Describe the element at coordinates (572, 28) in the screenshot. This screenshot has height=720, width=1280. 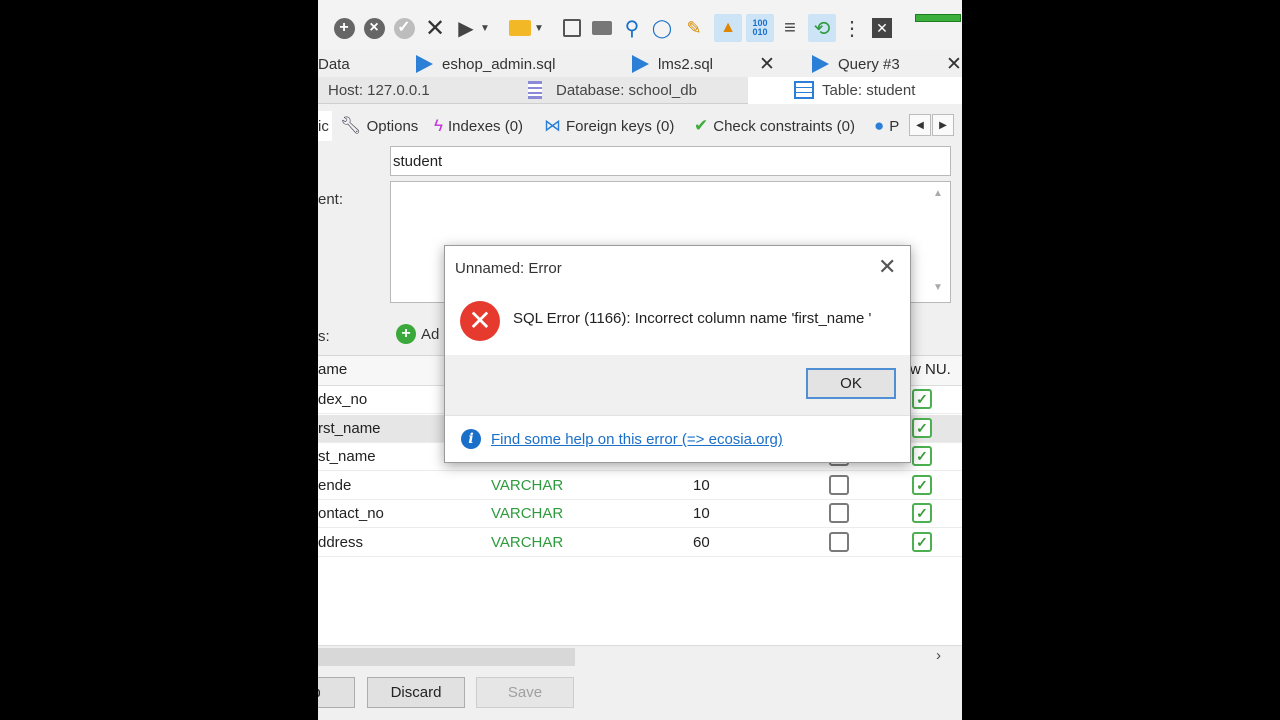
I see `save-icon` at that location.